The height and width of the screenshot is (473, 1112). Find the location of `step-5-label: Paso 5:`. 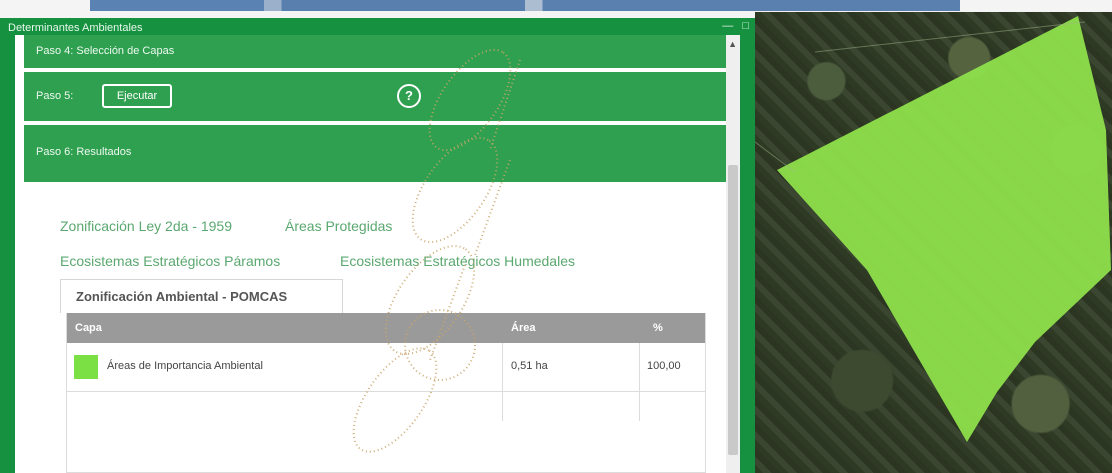

step-5-label: Paso 5: is located at coordinates (55, 96).